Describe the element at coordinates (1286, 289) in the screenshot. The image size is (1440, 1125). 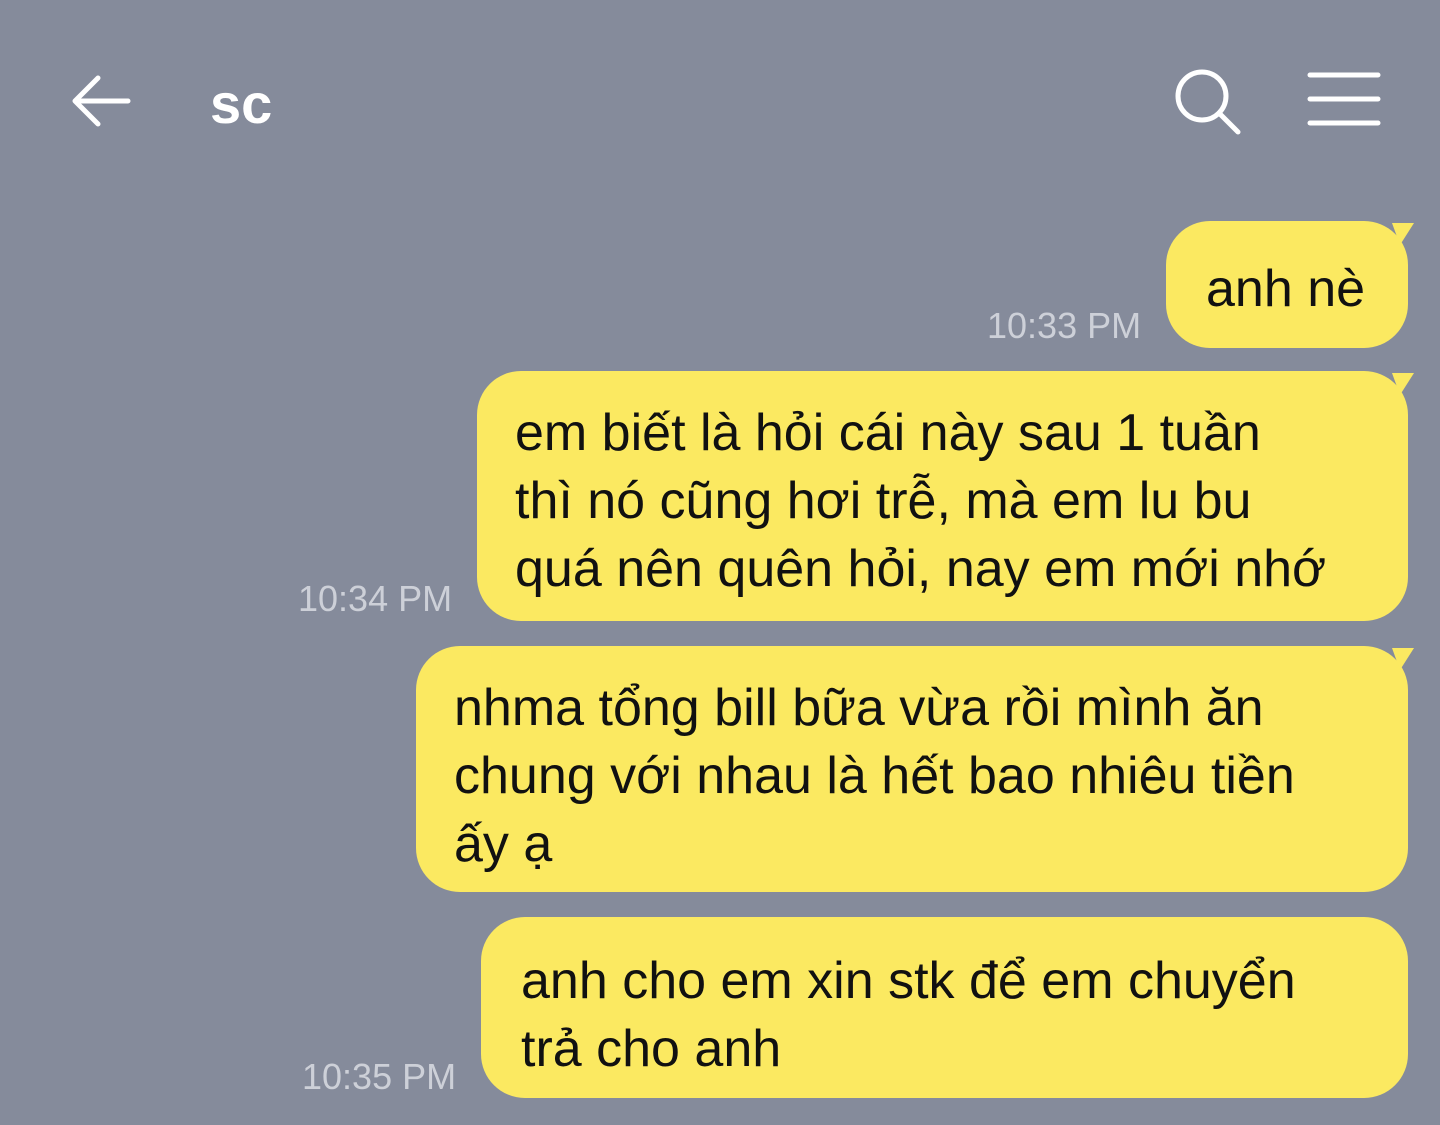
I see `message-text: anh nè` at that location.